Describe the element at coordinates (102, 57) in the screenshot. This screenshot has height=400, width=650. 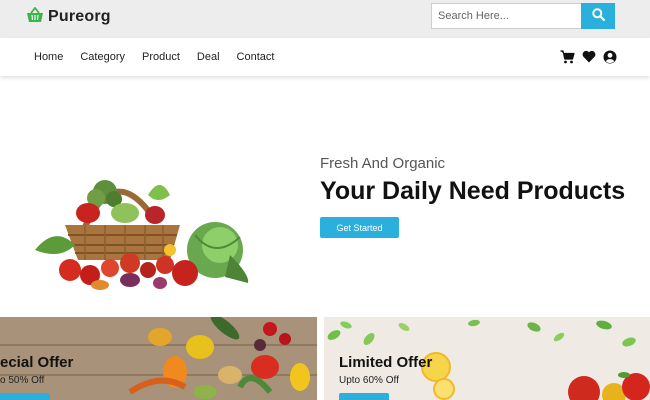
I see `nav-link-category: Category` at that location.